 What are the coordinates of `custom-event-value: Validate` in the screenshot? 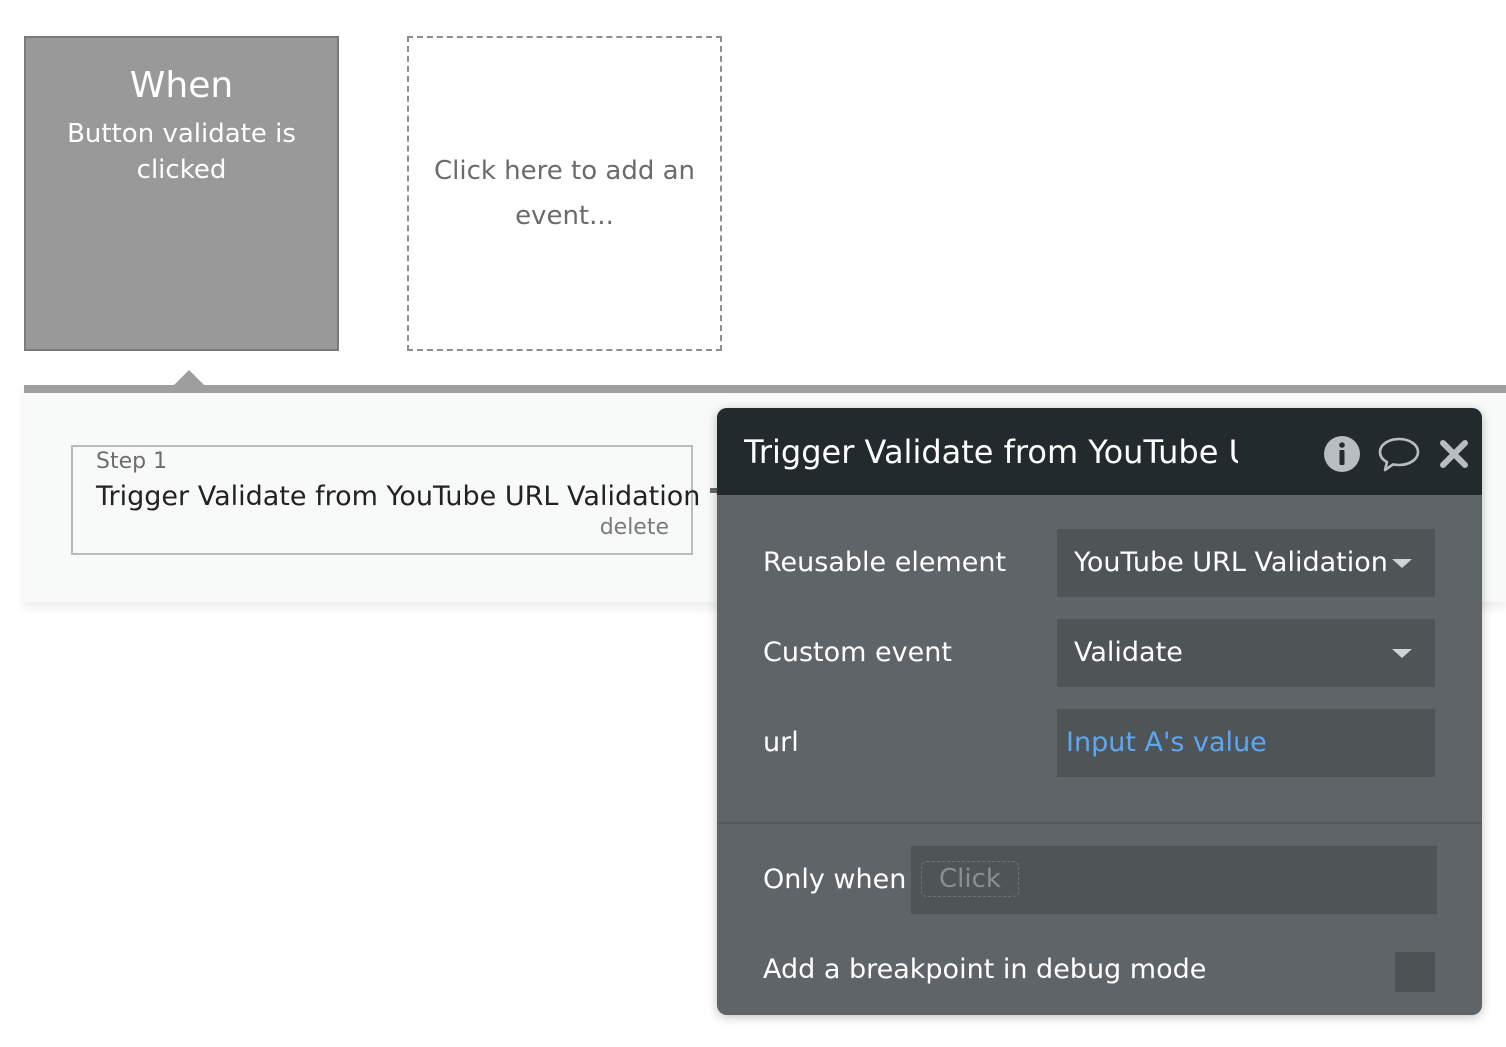 It's located at (1128, 652).